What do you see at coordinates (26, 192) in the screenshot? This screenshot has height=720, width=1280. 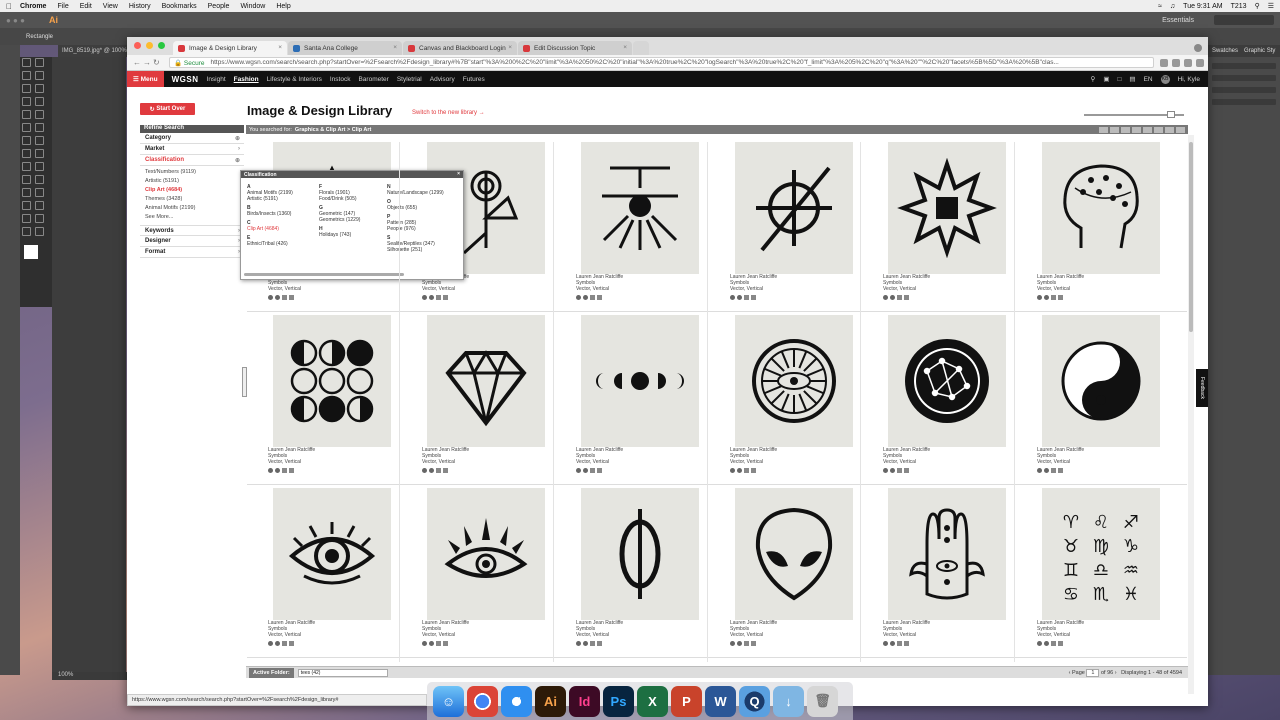 I see `eyedropper-tool-icon` at bounding box center [26, 192].